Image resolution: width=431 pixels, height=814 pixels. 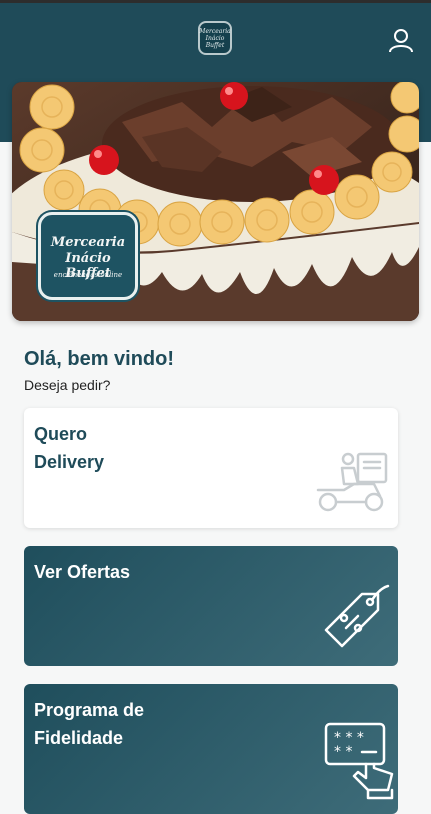 I want to click on welcome-subtitle: Deseja pedir?, so click(x=67, y=385).